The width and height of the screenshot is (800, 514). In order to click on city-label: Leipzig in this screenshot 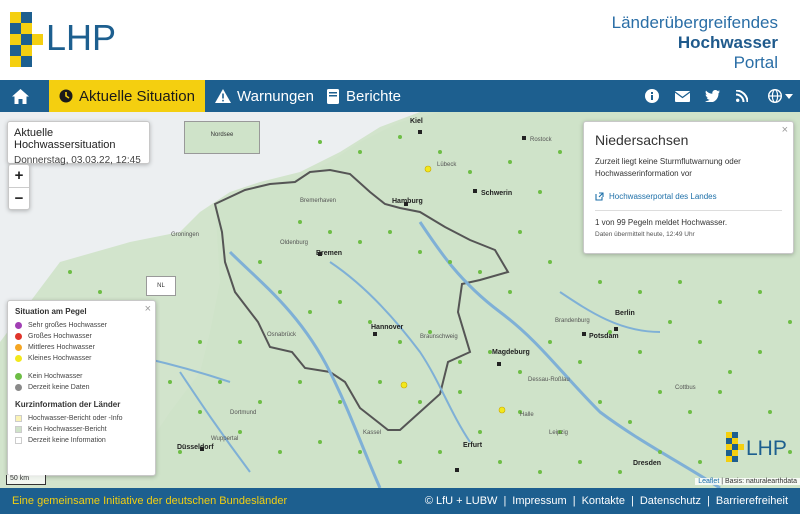, I will do `click(559, 433)`.